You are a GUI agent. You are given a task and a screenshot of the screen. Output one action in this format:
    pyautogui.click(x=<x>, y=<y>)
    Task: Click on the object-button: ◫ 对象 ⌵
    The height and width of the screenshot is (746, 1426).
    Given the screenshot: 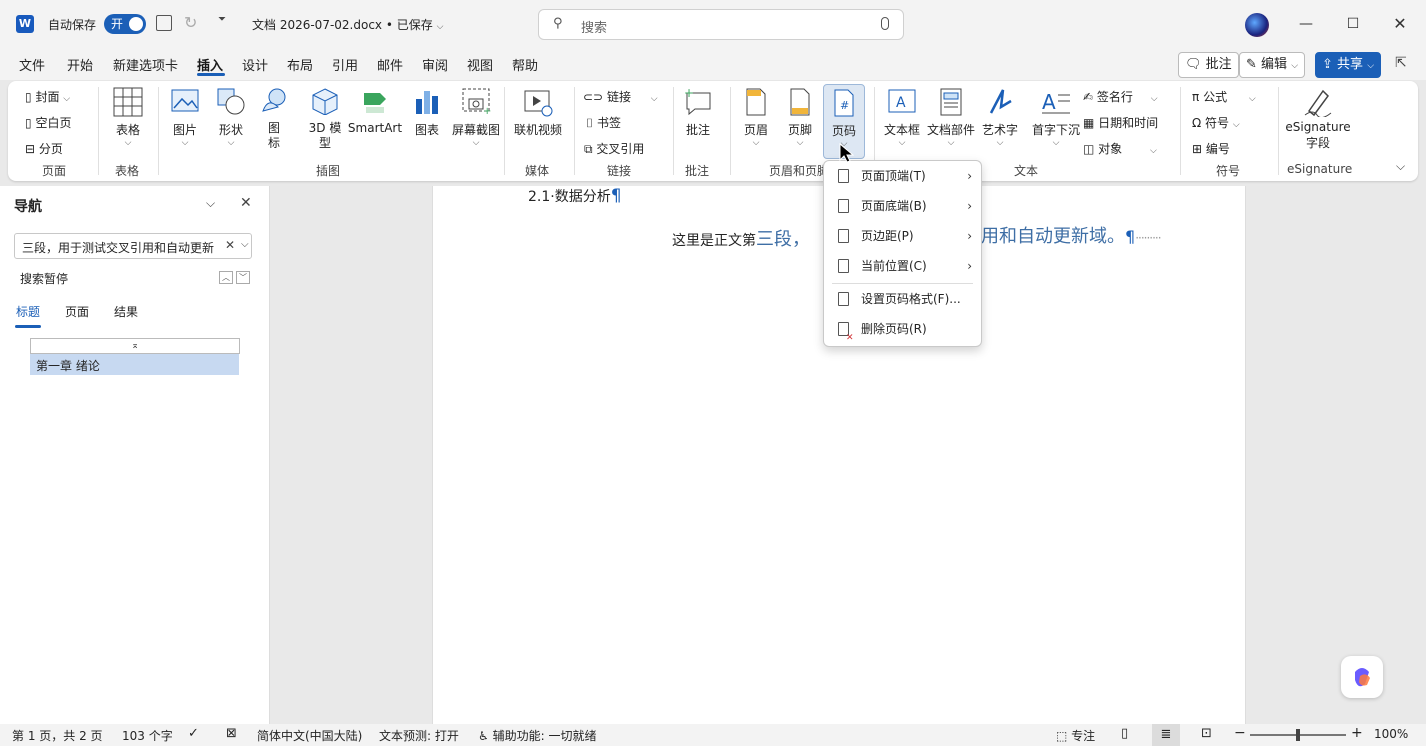 What is the action you would take?
    pyautogui.click(x=1120, y=148)
    